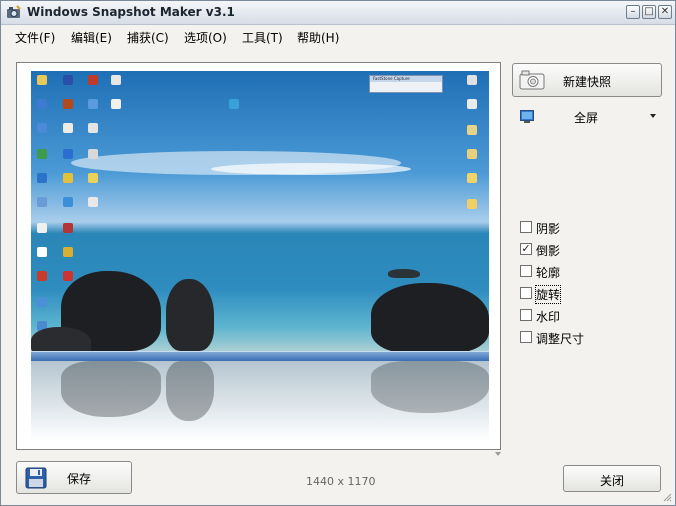  I want to click on rotate-checkbox, so click(526, 293).